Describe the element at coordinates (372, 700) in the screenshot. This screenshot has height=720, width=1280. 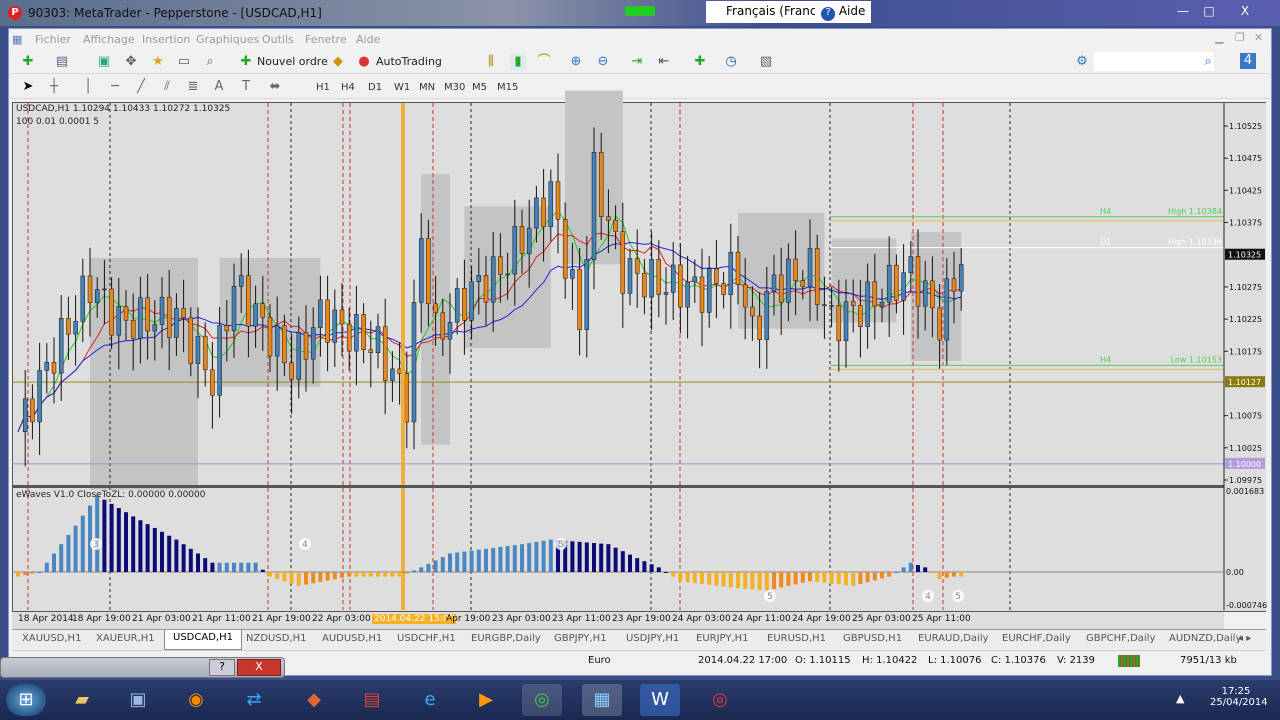
I see `taskbar-powerpoint-icon: ▤` at that location.